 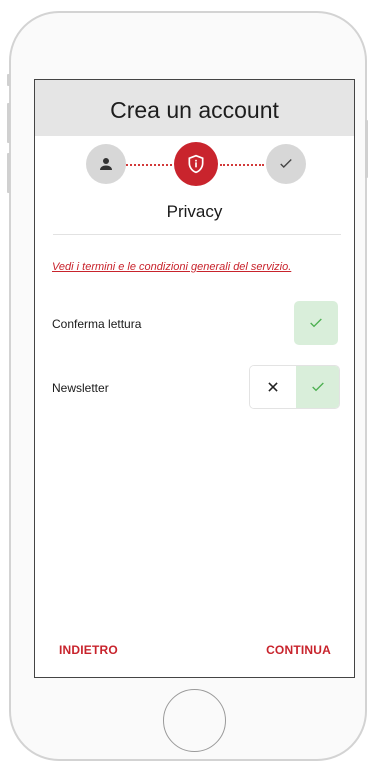 I want to click on confirm-reading-label: Conferma lettura, so click(x=97, y=324).